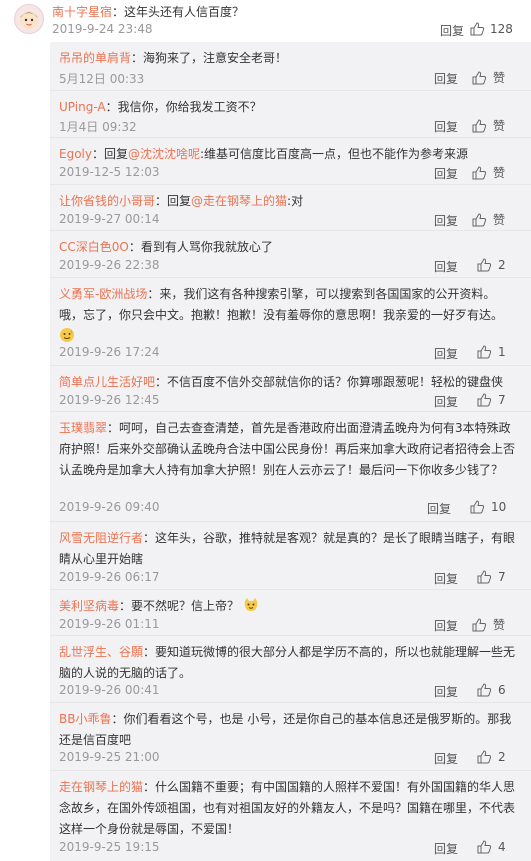 Image resolution: width=531 pixels, height=861 pixels. What do you see at coordinates (109, 507) in the screenshot?
I see `reply-time: 2019-9-26 09:40` at bounding box center [109, 507].